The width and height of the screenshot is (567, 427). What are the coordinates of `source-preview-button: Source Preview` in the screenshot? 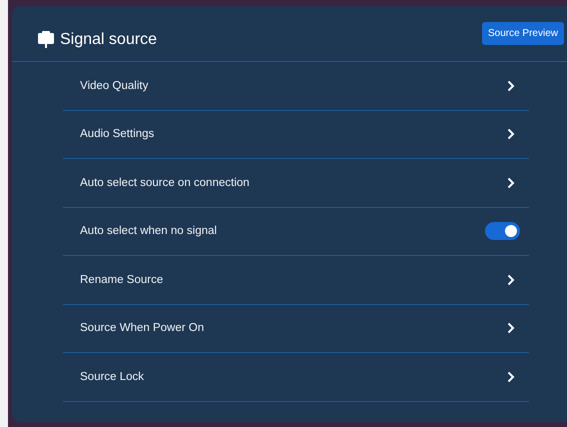 It's located at (523, 33).